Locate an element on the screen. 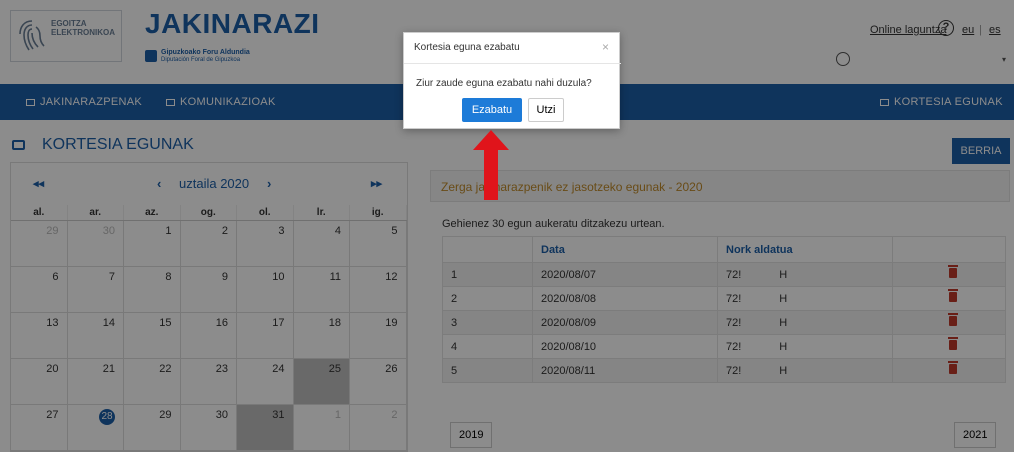  delete-button: Ezabatu is located at coordinates (492, 110).